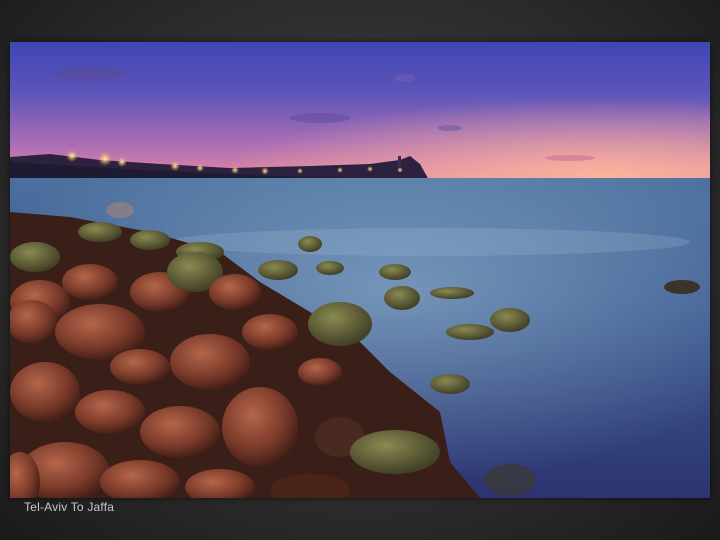  Describe the element at coordinates (69, 507) in the screenshot. I see `slide-caption: Tel-Aviv To Jaffa` at that location.